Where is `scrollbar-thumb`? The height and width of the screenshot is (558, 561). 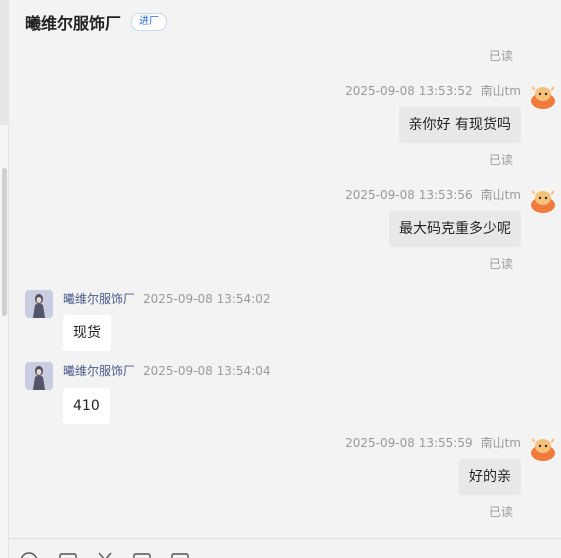
scrollbar-thumb is located at coordinates (4, 242).